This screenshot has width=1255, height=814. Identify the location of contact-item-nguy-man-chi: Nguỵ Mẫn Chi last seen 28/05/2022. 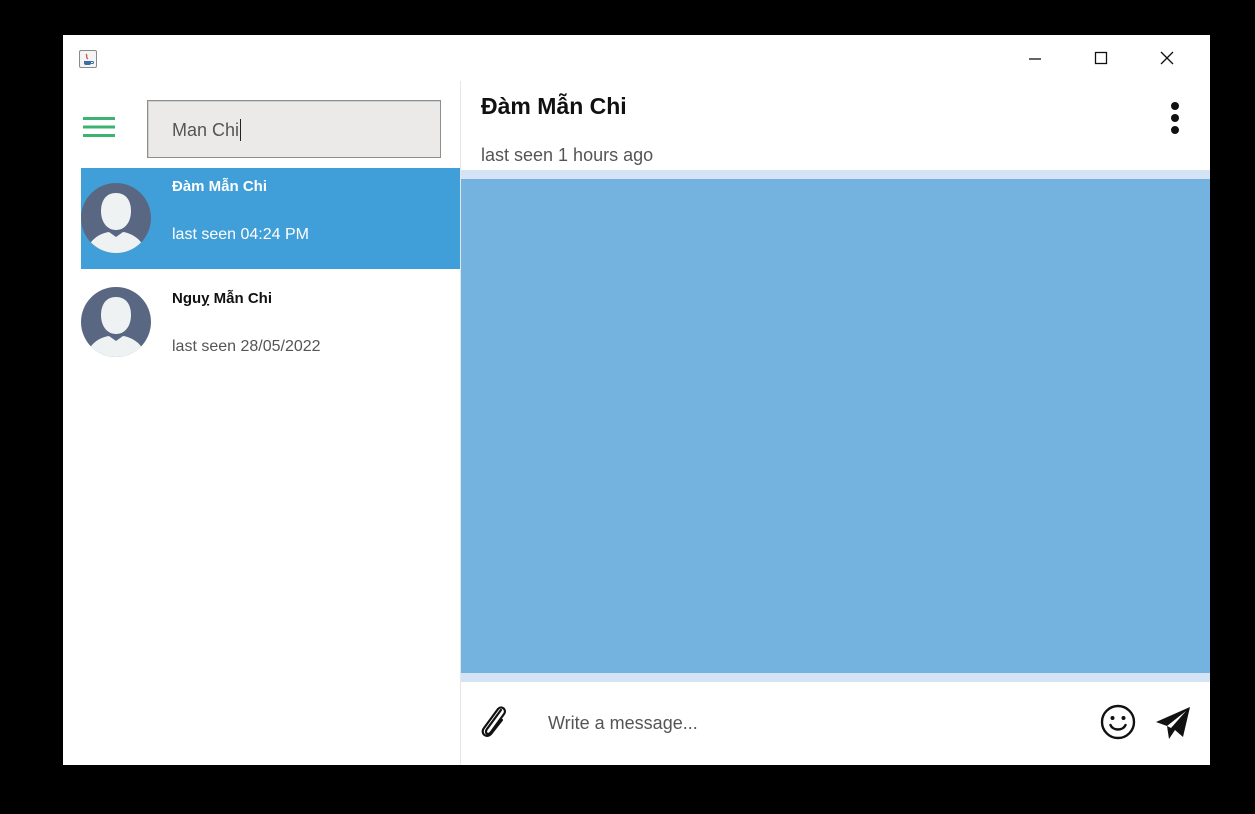
(270, 330).